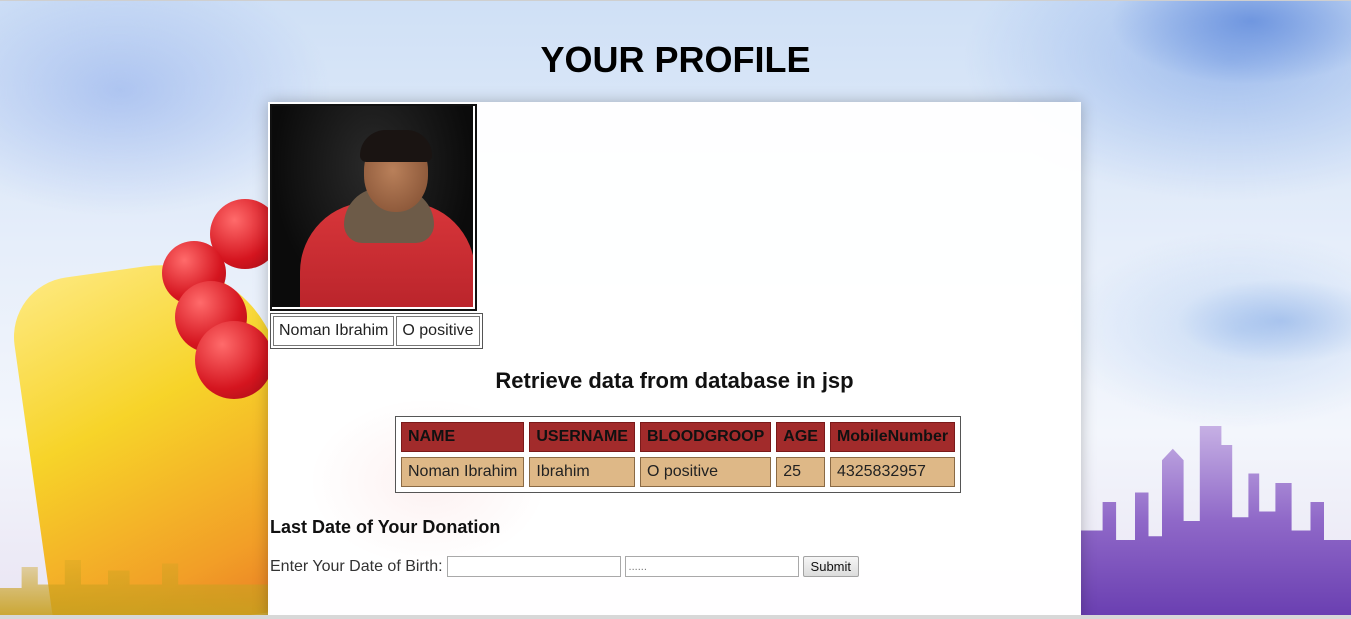 The image size is (1351, 619). Describe the element at coordinates (705, 472) in the screenshot. I see `cell-bloodgroup: O positive` at that location.